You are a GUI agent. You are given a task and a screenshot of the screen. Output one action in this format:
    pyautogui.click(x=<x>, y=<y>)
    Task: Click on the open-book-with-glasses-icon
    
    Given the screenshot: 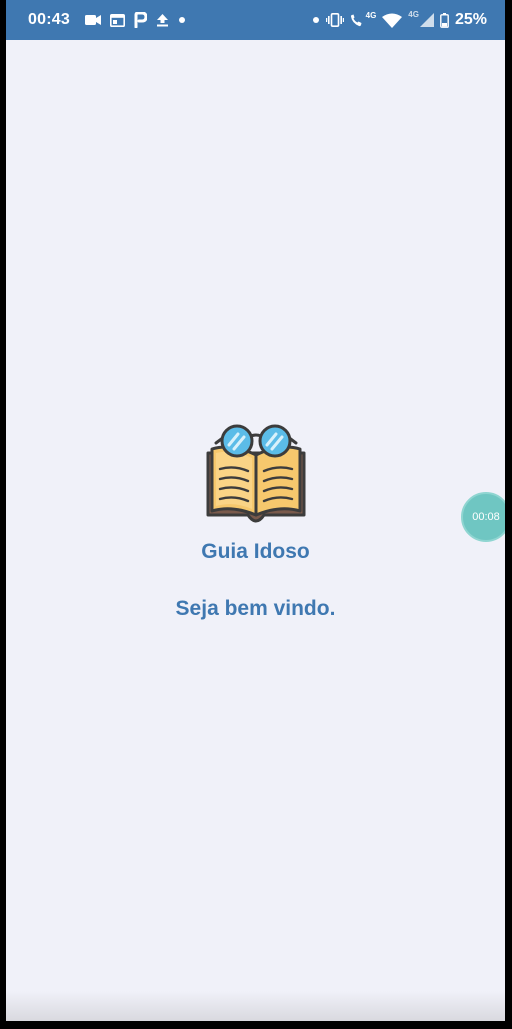 What is the action you would take?
    pyautogui.click(x=256, y=474)
    